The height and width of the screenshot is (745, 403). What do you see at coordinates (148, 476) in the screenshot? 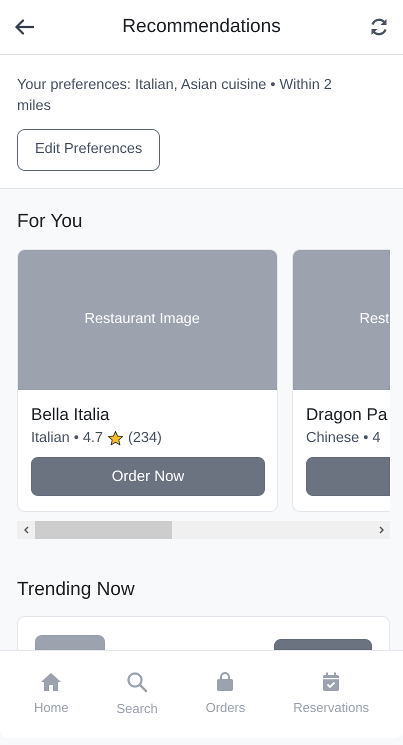
I see `order-now-button: Order Now` at bounding box center [148, 476].